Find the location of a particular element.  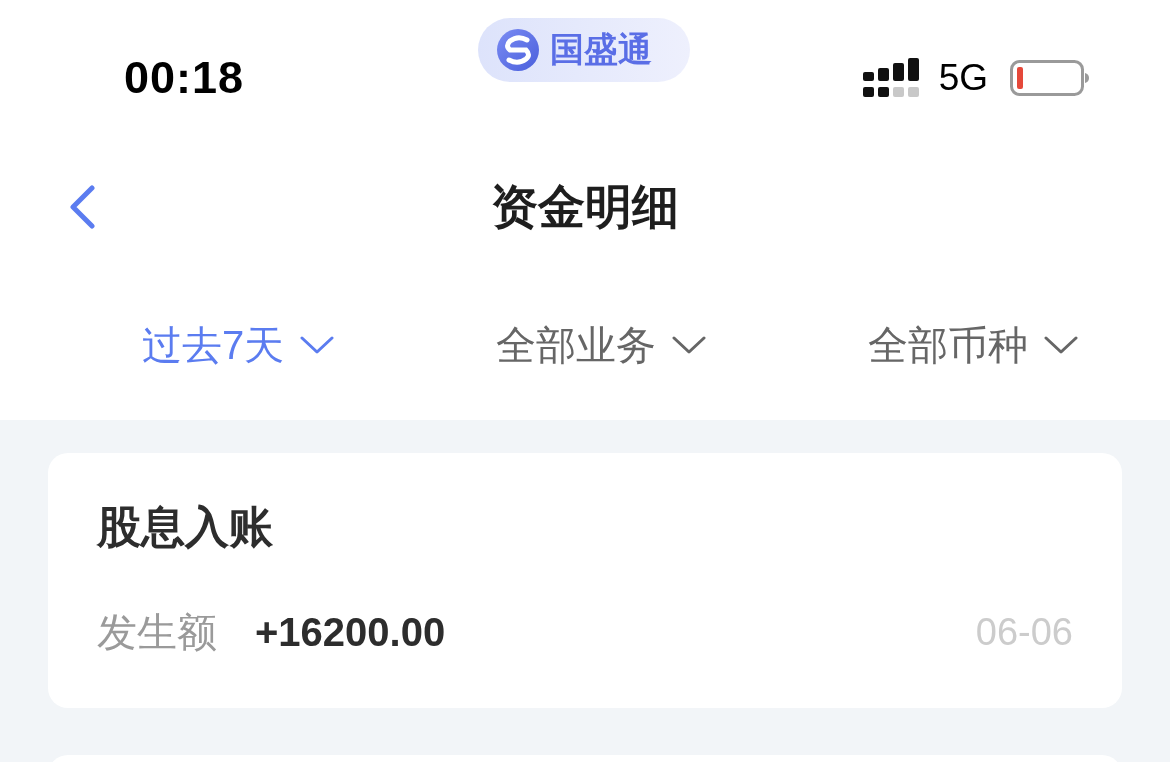

filter-dropdown: 过去7天 is located at coordinates (238, 345).